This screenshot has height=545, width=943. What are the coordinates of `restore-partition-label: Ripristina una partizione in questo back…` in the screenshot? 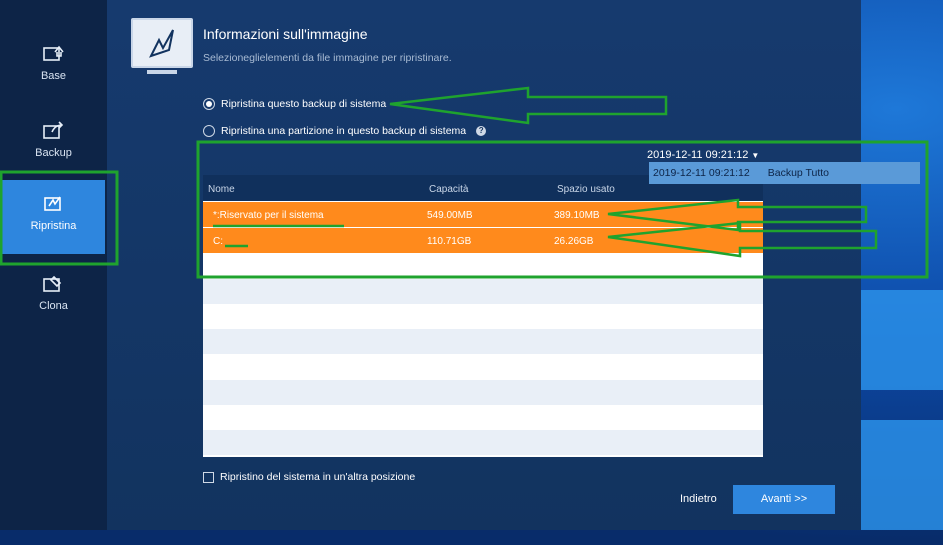 It's located at (344, 131).